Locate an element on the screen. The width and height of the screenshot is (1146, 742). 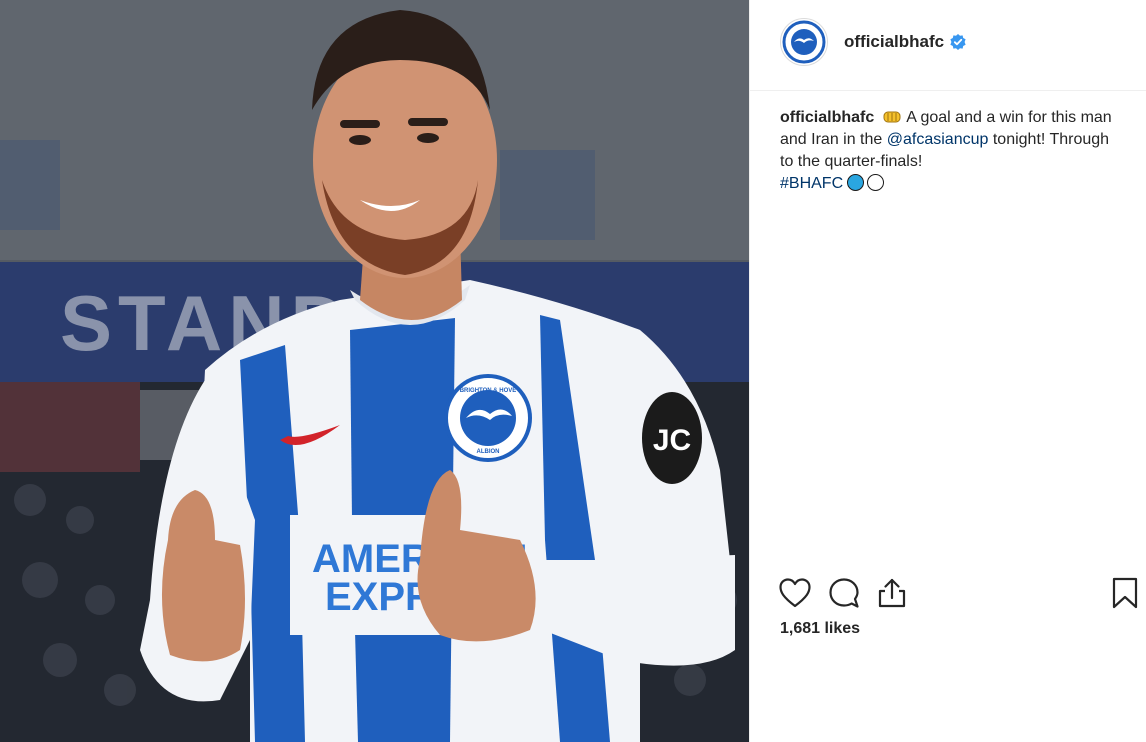
share-button is located at coordinates (892, 593).